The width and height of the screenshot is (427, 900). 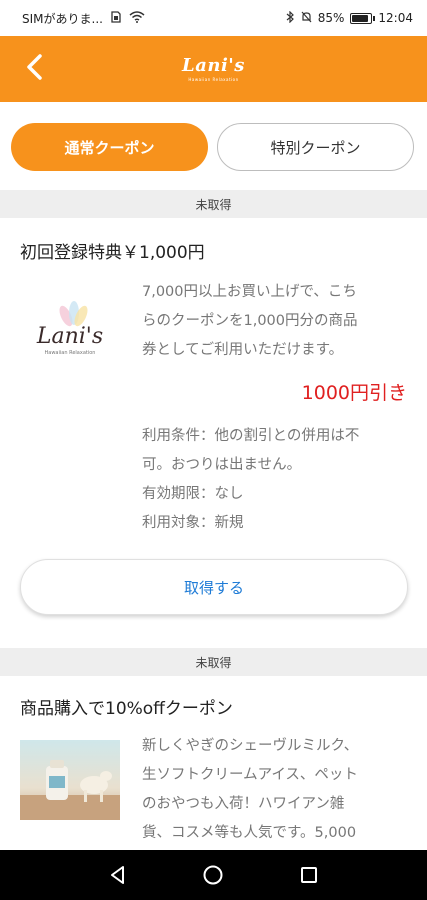 I want to click on wifi-icon, so click(x=137, y=18).